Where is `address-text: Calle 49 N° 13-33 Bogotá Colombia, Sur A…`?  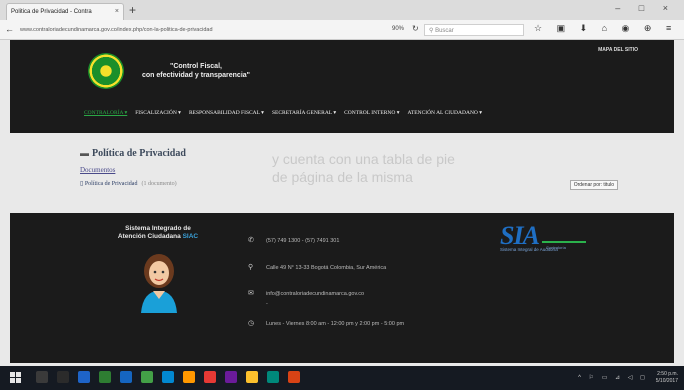
address-text: Calle 49 N° 13-33 Bogotá Colombia, Sur A… is located at coordinates (326, 268).